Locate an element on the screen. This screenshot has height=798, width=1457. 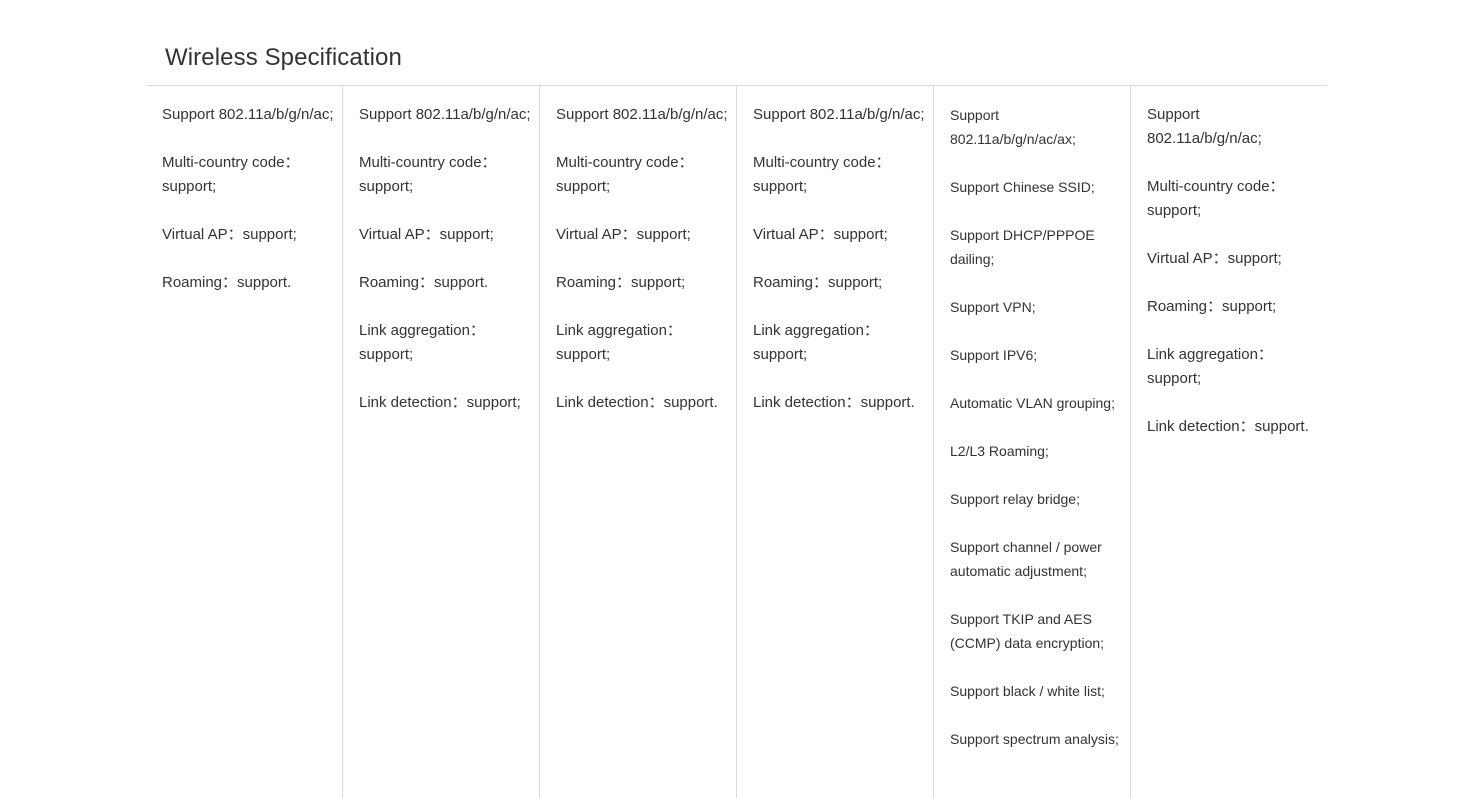
spec-item: Support relay bridge; is located at coordinates (1015, 499).